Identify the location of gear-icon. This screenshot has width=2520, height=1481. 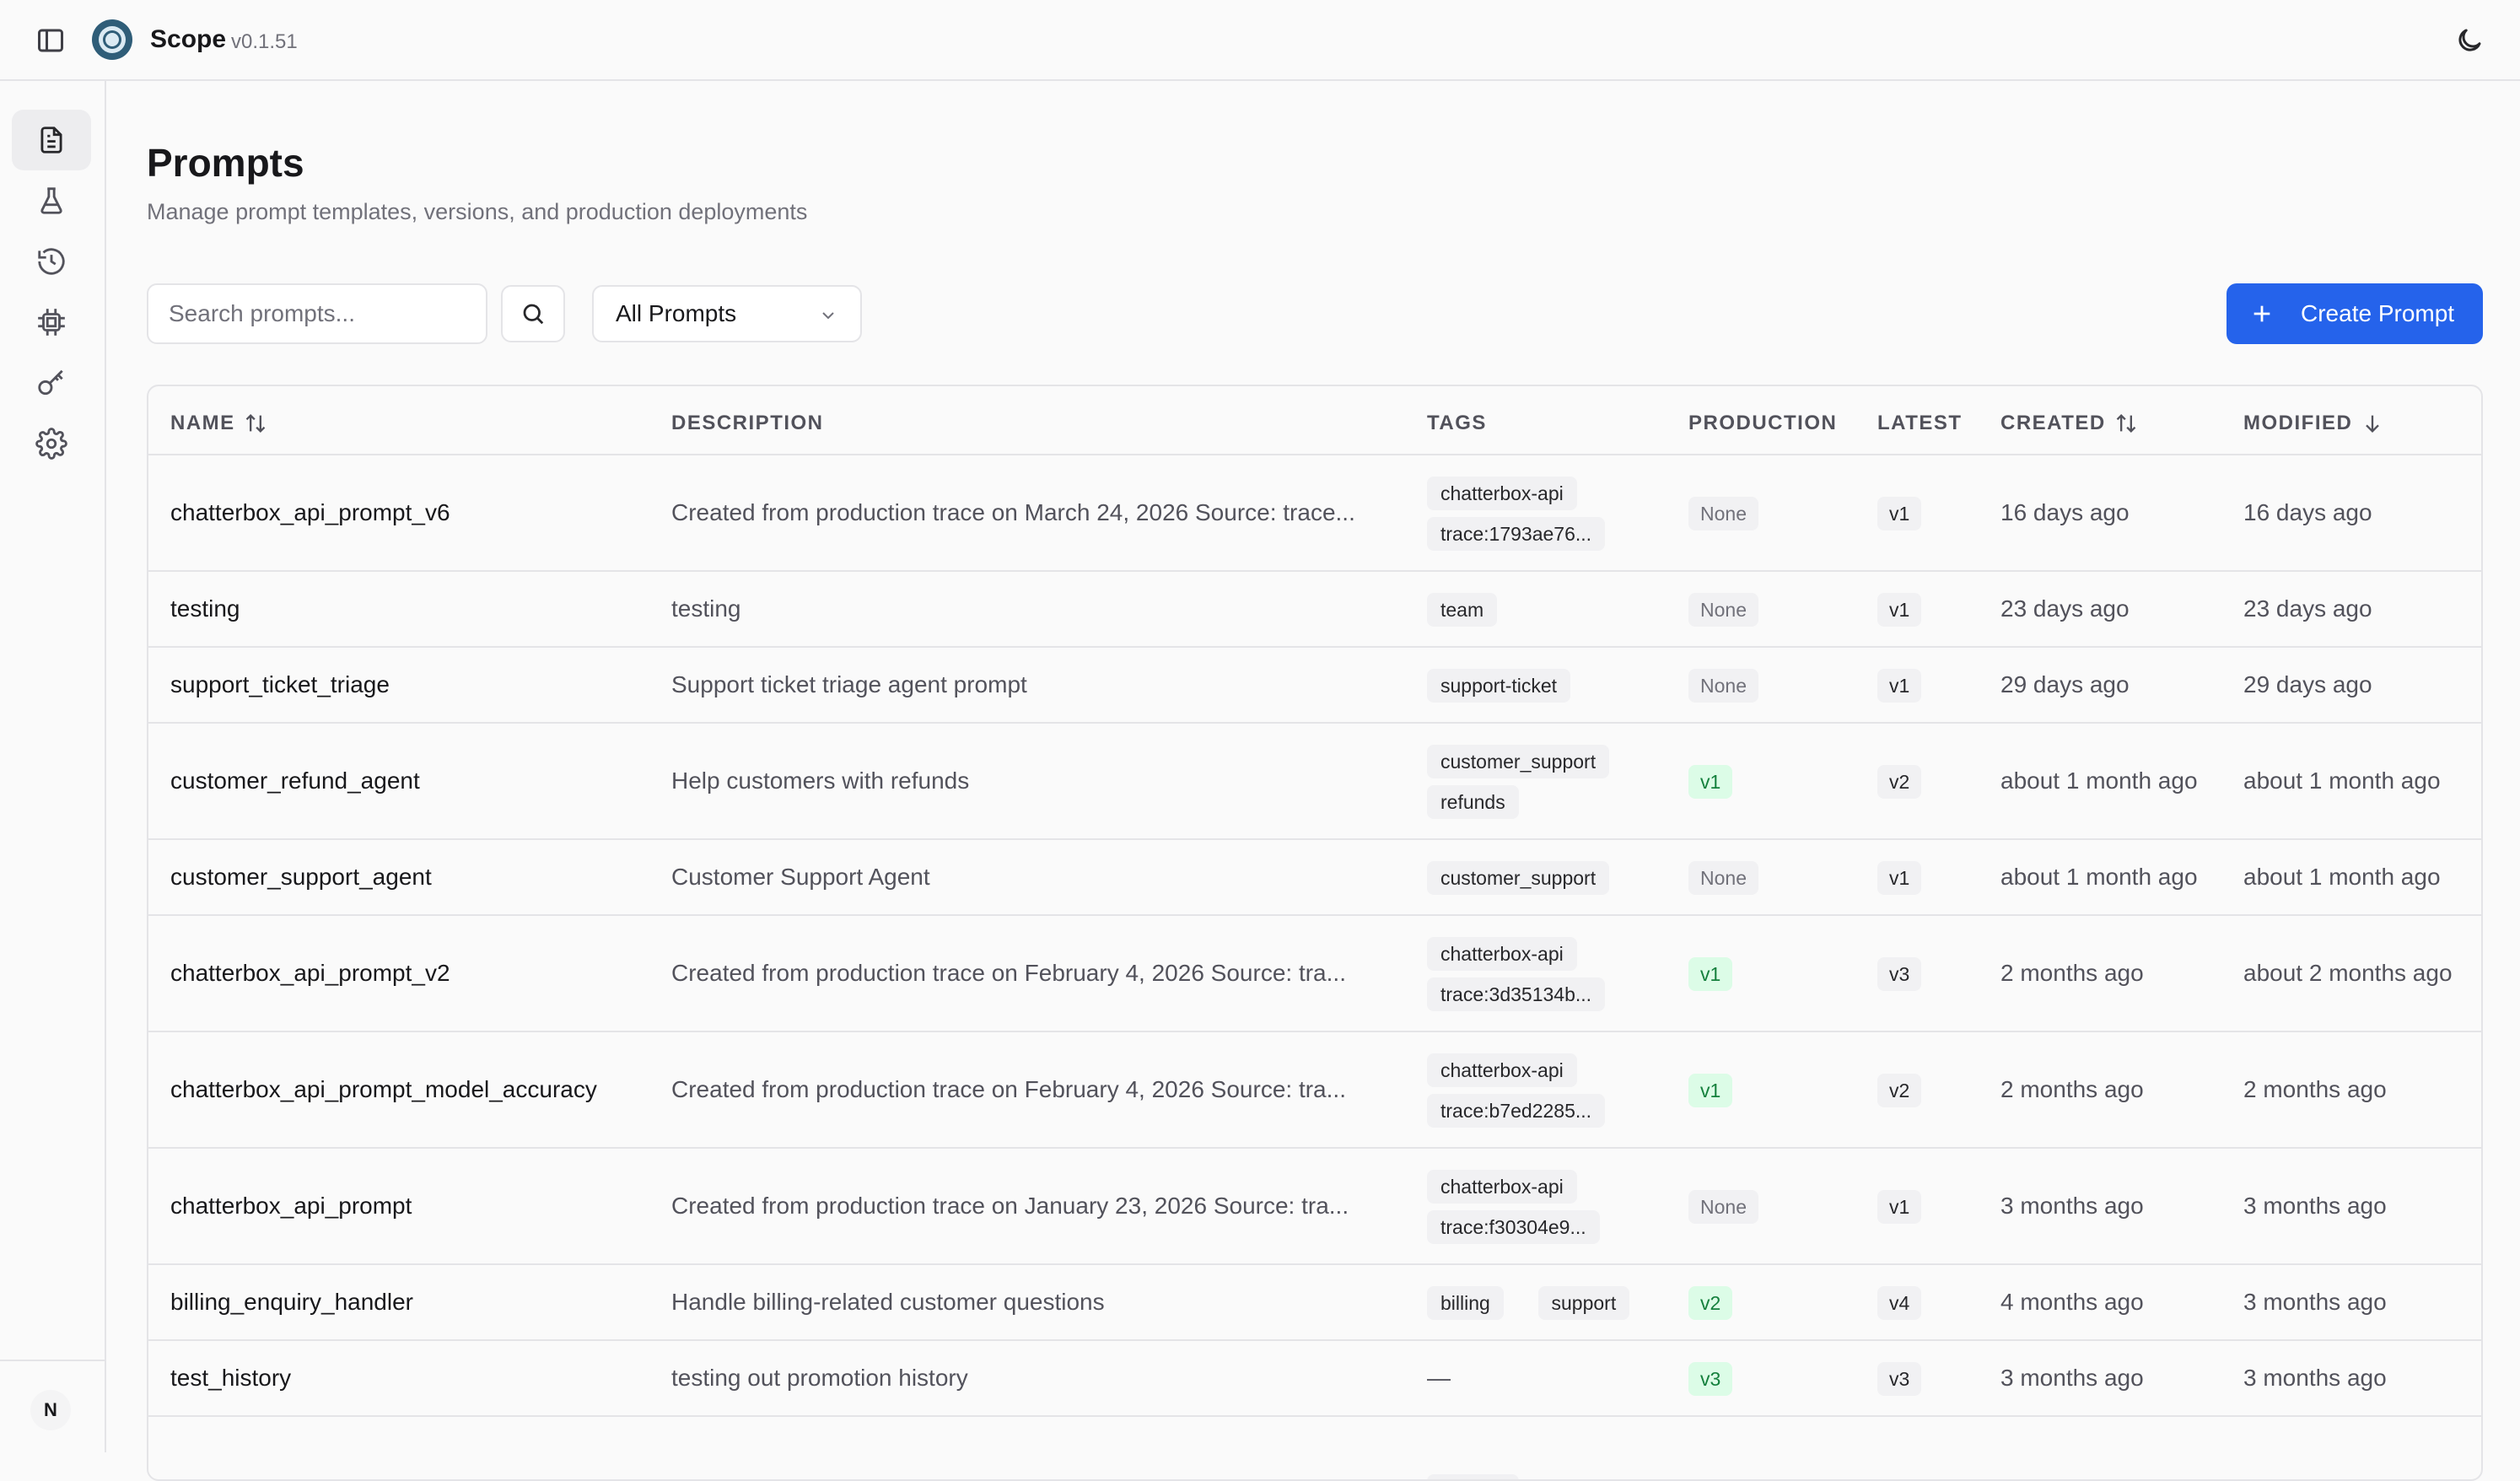
(51, 444).